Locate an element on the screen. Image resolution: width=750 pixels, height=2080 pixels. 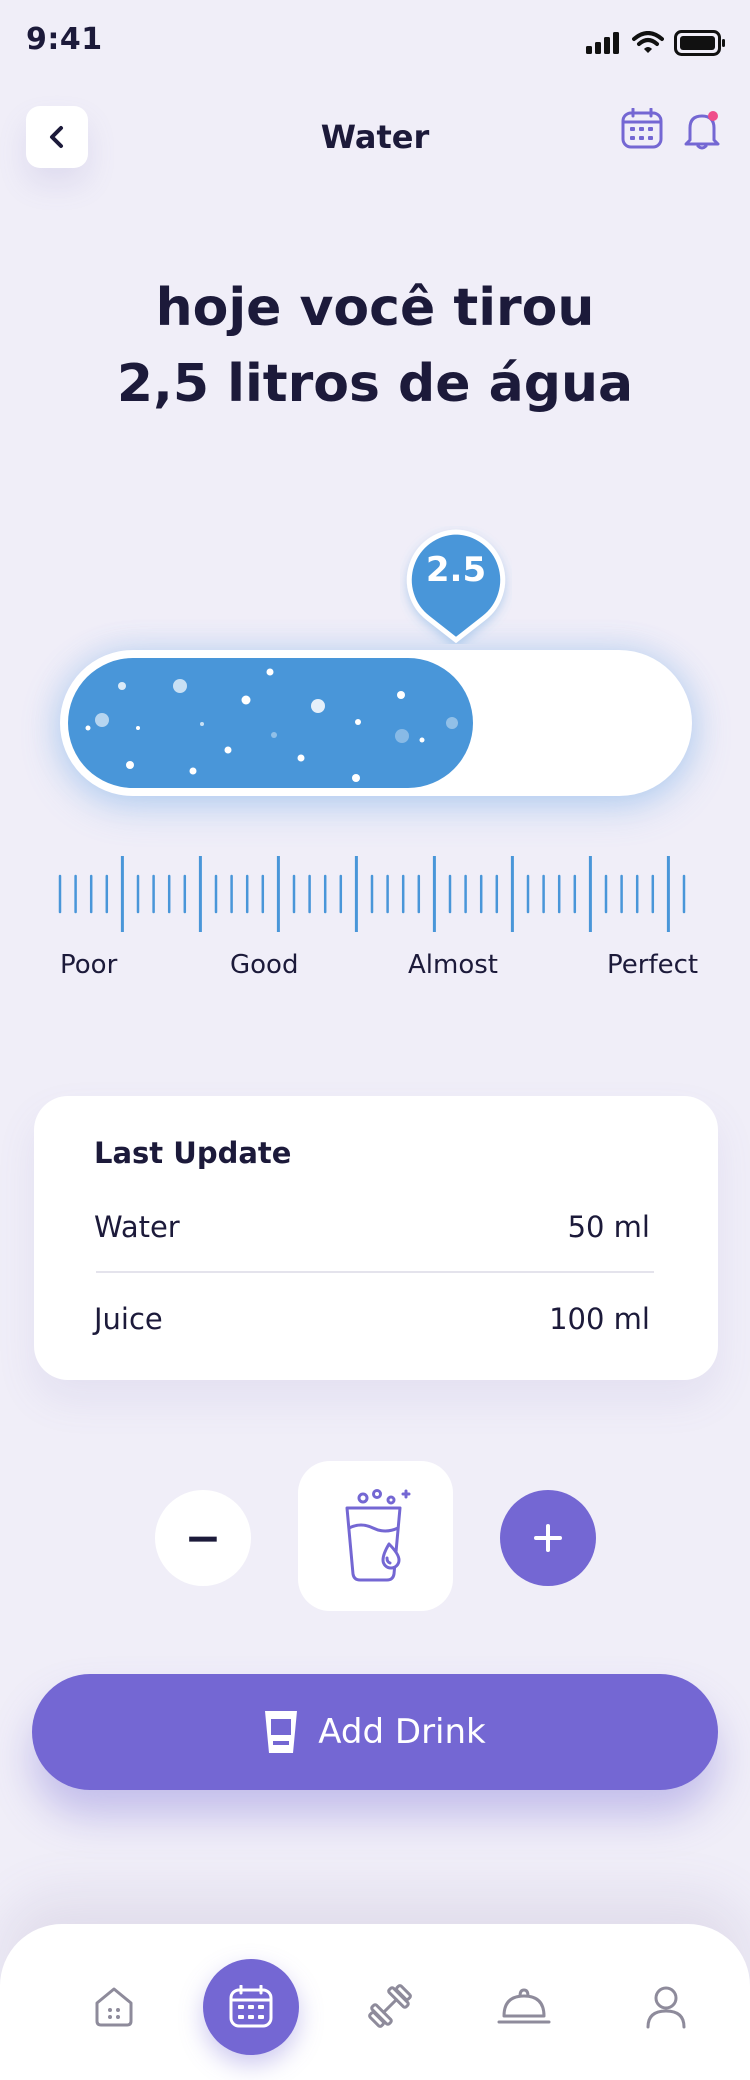
signal-icon is located at coordinates (602, 43).